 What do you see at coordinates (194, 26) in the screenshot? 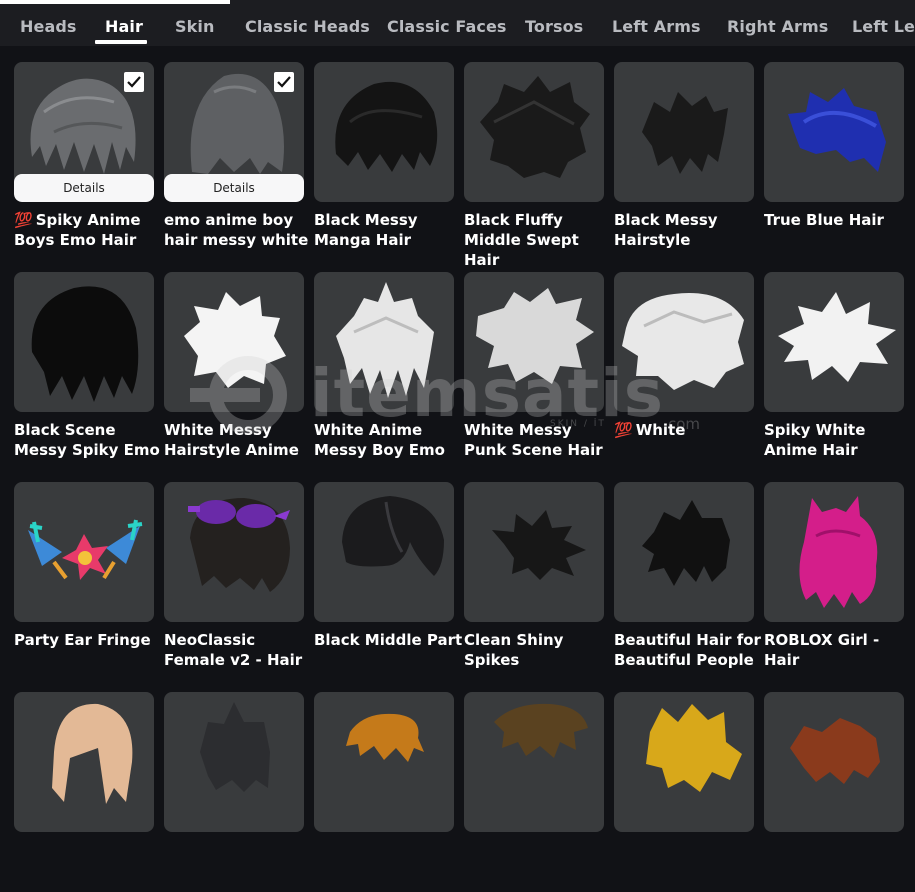
I see `tab-skin: Skin` at bounding box center [194, 26].